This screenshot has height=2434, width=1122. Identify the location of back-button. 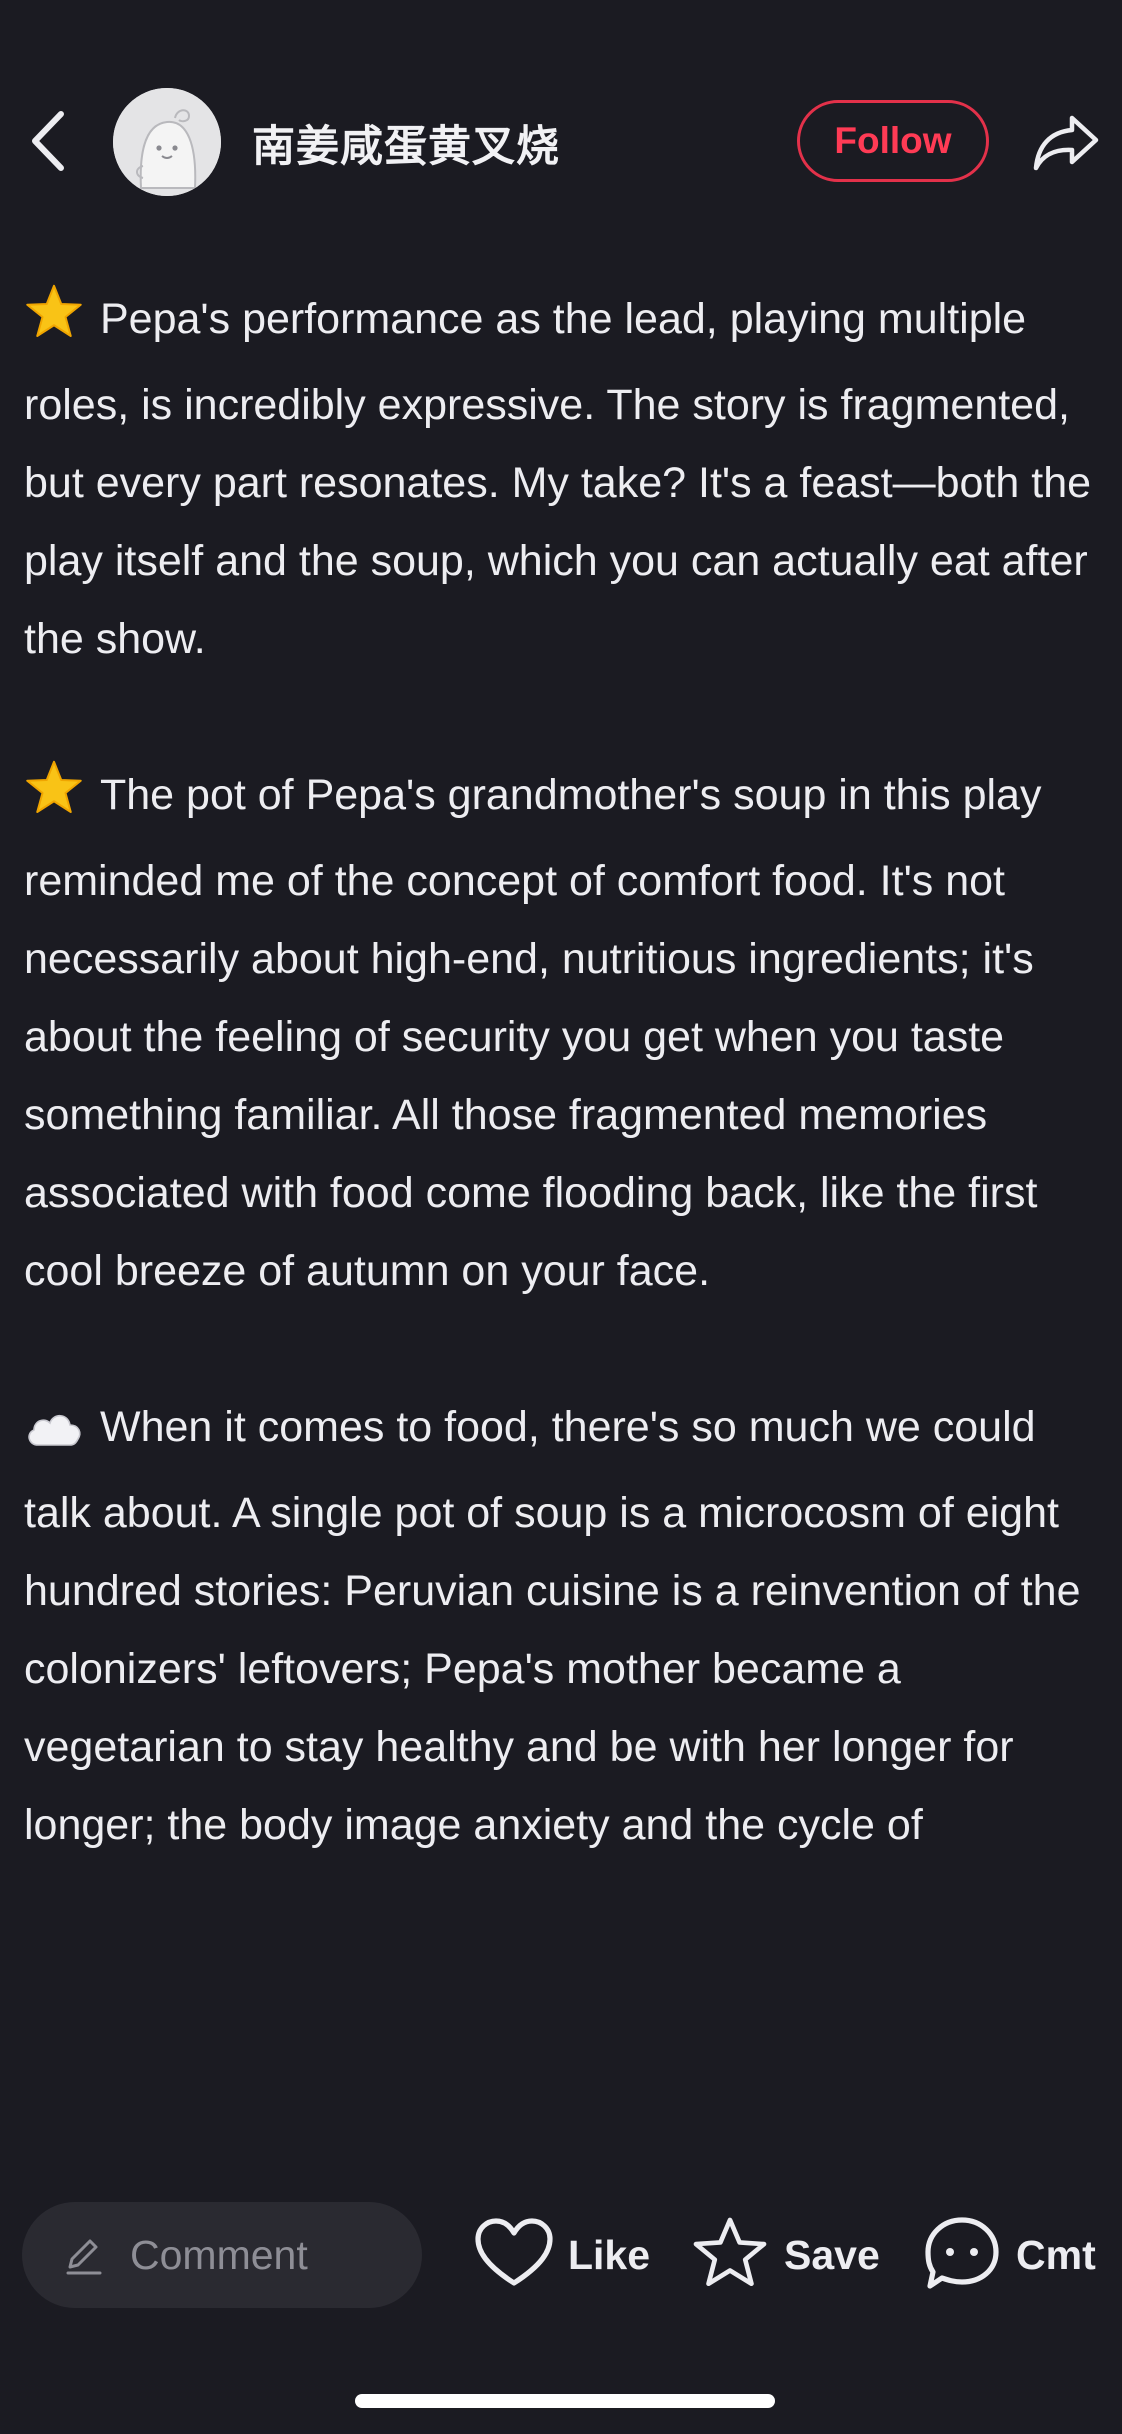
(47, 143).